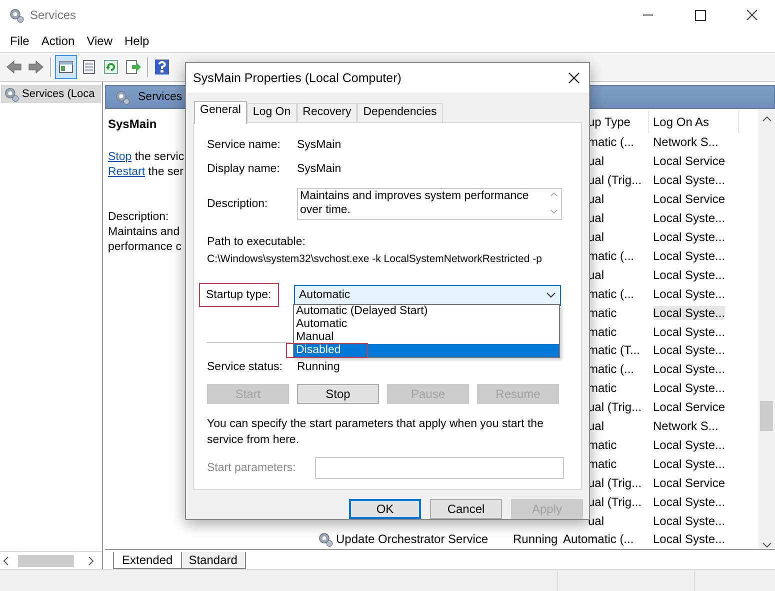  Describe the element at coordinates (681, 122) in the screenshot. I see `column-header: Log On As` at that location.